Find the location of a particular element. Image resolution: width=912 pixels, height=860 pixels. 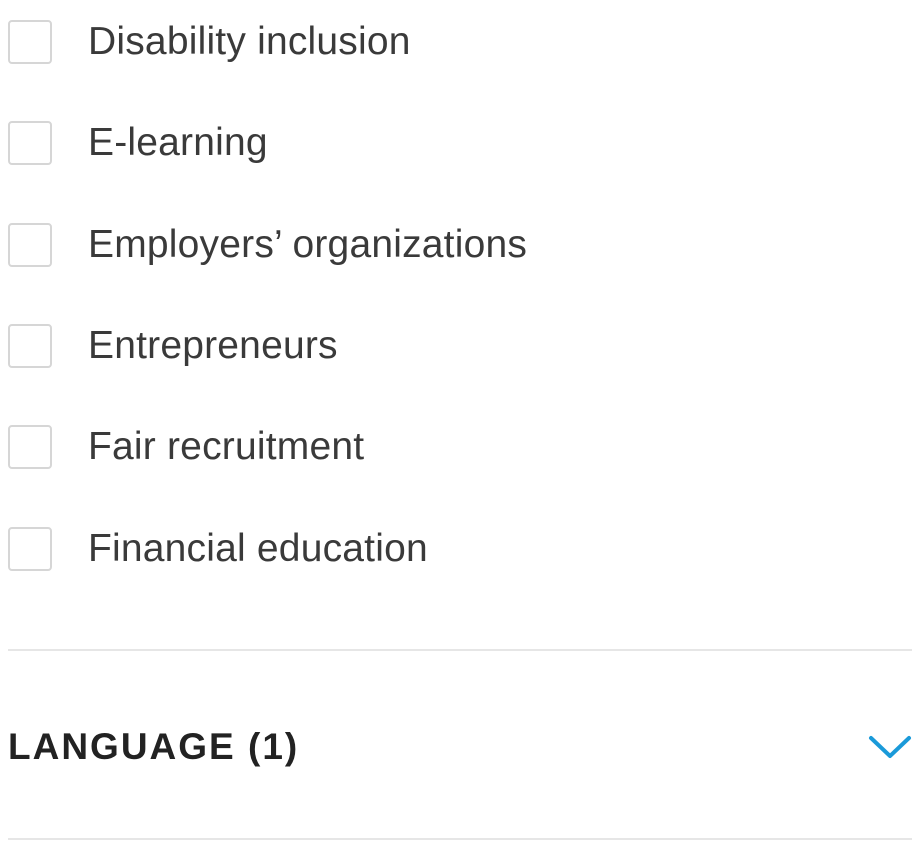

language-section-toggle: LANGUAGE (1) is located at coordinates (460, 747).